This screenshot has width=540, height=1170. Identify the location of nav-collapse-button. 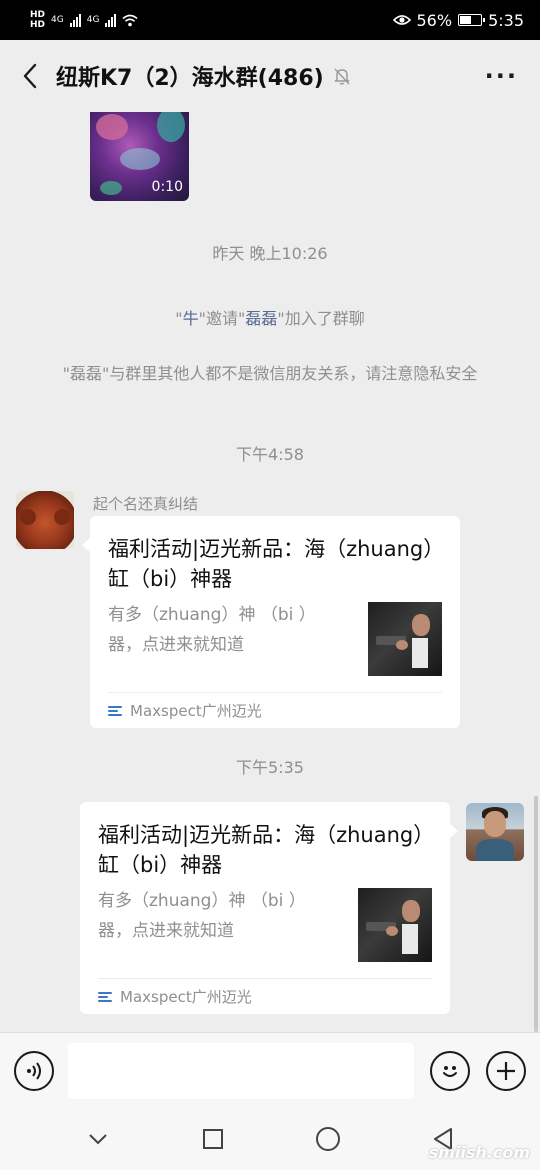
(98, 1139).